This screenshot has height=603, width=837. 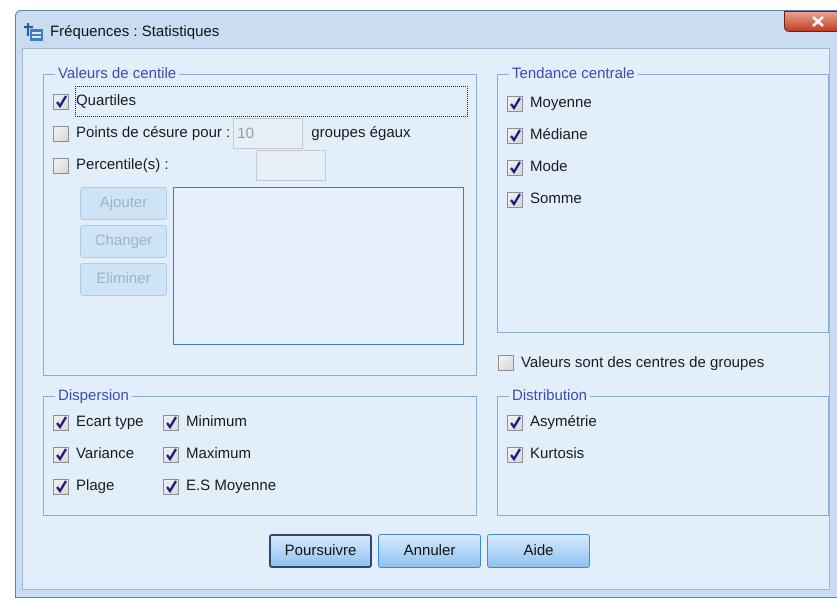 I want to click on group-title: Distribution, so click(x=549, y=396).